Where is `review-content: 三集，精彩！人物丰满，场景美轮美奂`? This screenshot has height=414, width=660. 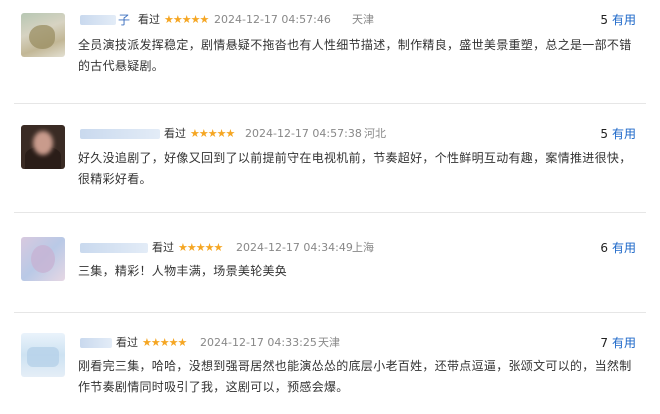
review-content: 三集，精彩！人物丰满，场景美轮美奂 is located at coordinates (183, 271).